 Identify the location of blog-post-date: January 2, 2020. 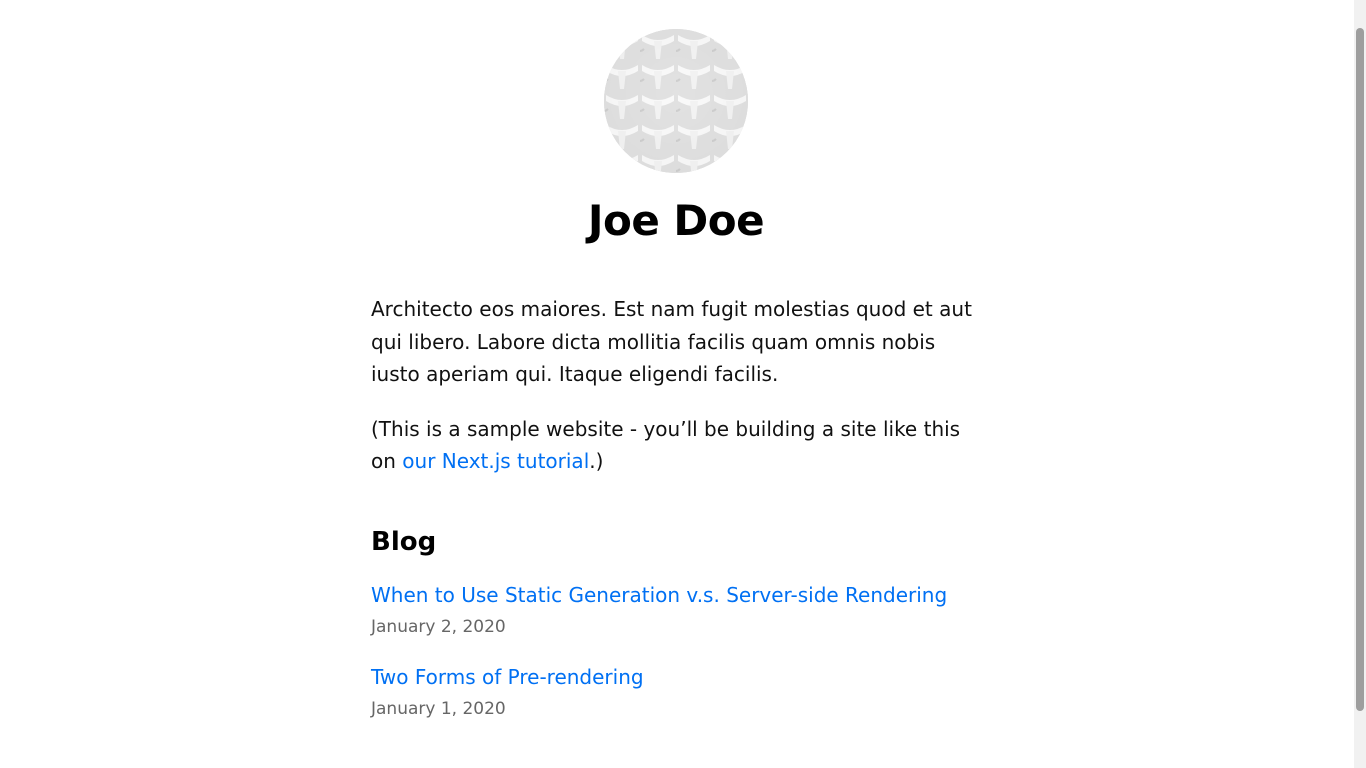
(438, 626).